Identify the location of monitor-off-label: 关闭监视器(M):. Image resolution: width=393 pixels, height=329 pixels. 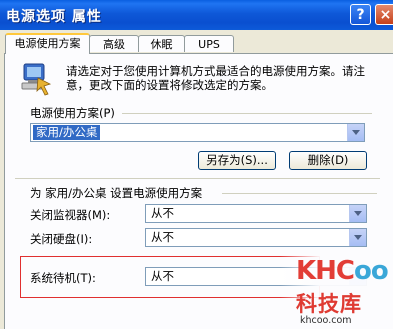
(70, 215).